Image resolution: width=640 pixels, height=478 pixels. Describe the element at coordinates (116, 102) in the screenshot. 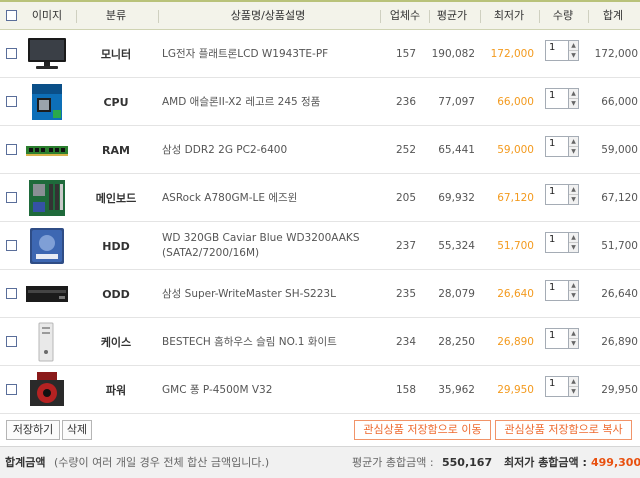

I see `row-category: CPU` at that location.